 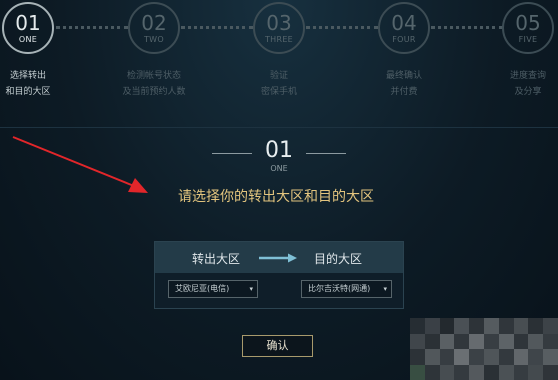 I want to click on step-description-line: 及当前预约人数, so click(x=154, y=92).